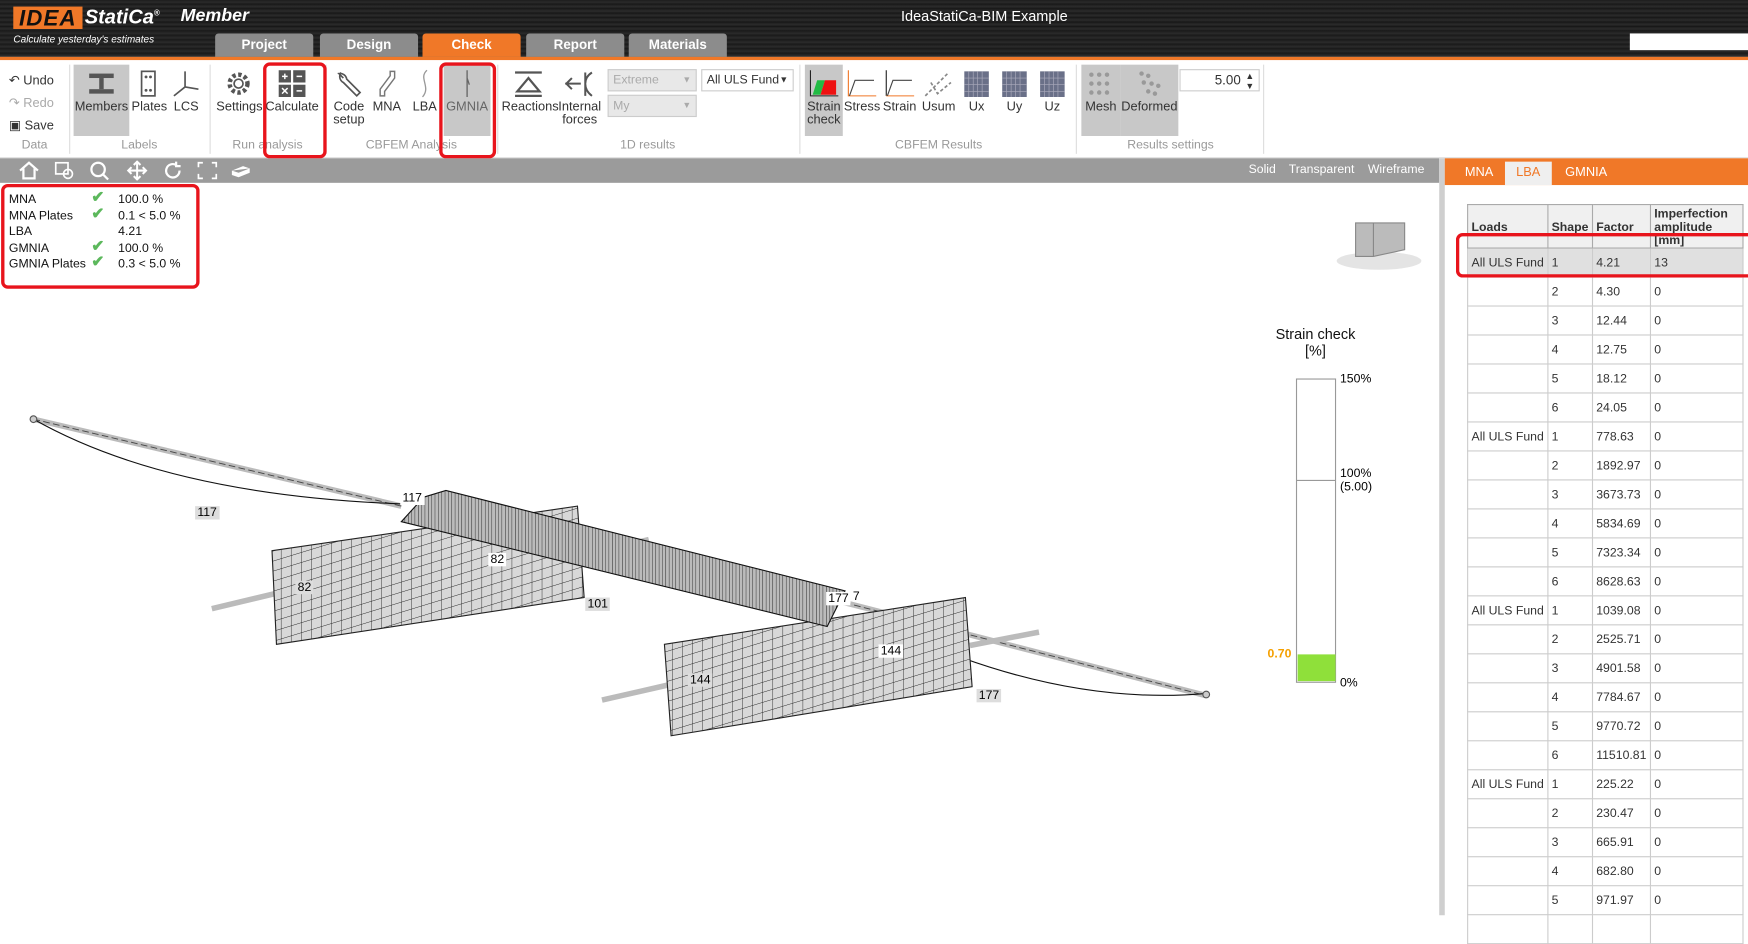 The width and height of the screenshot is (1748, 944). I want to click on internal-forces-button: Internal forces, so click(579, 100).